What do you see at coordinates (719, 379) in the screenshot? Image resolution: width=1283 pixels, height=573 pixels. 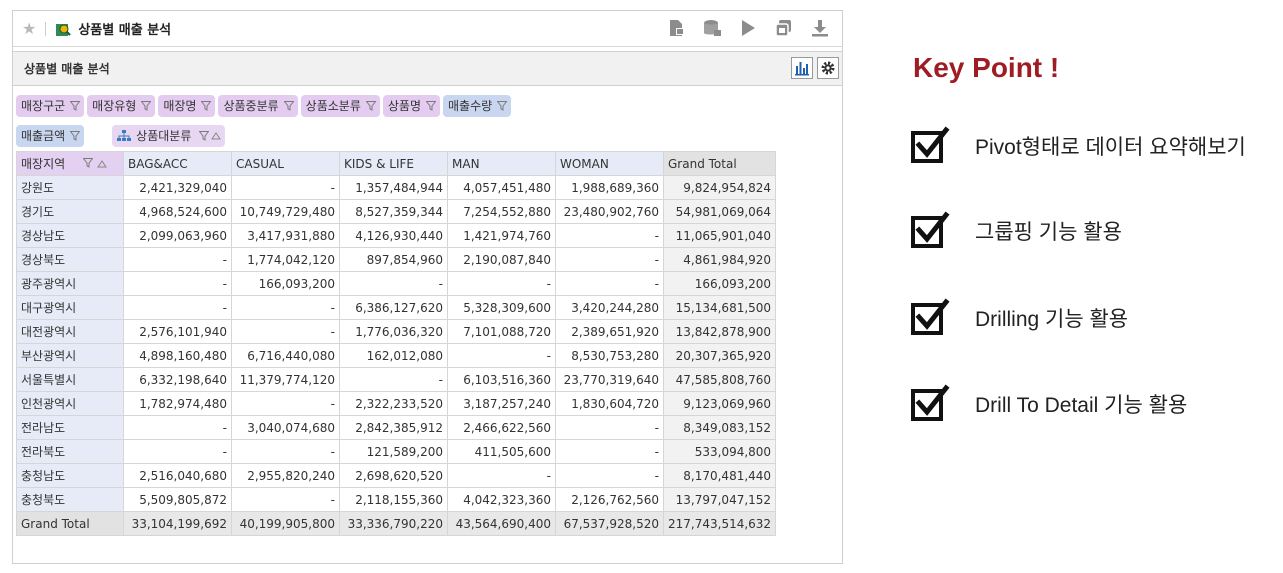 I see `grand-total-cell: 47,585,808,760` at bounding box center [719, 379].